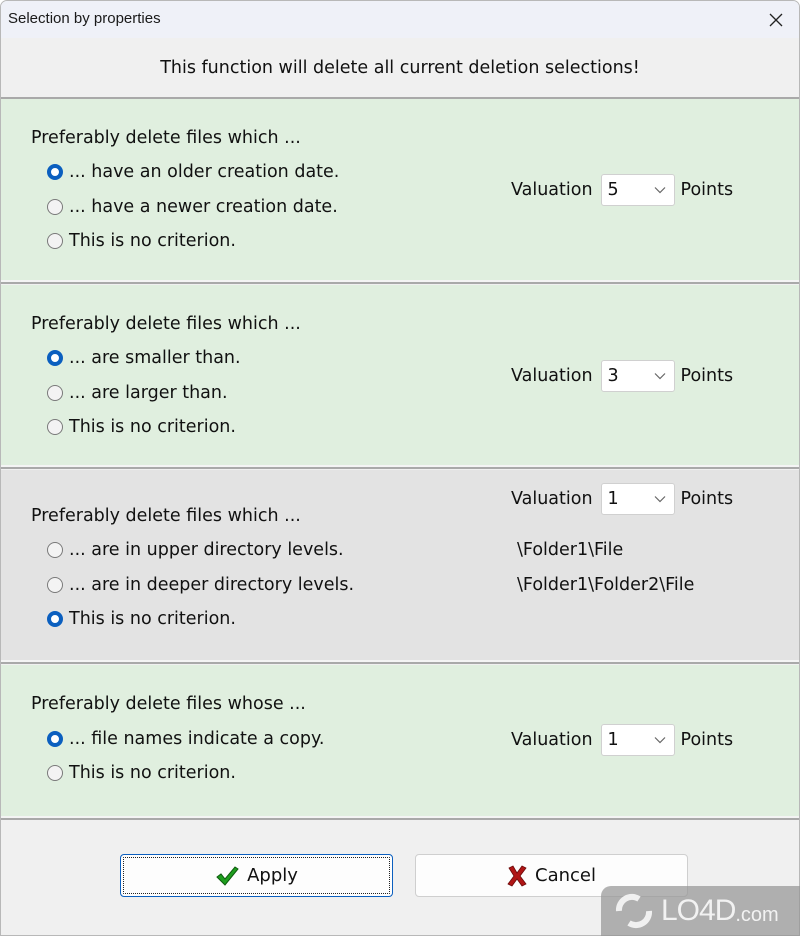  I want to click on radio-label: ... are in deeper directory levels., so click(212, 585).